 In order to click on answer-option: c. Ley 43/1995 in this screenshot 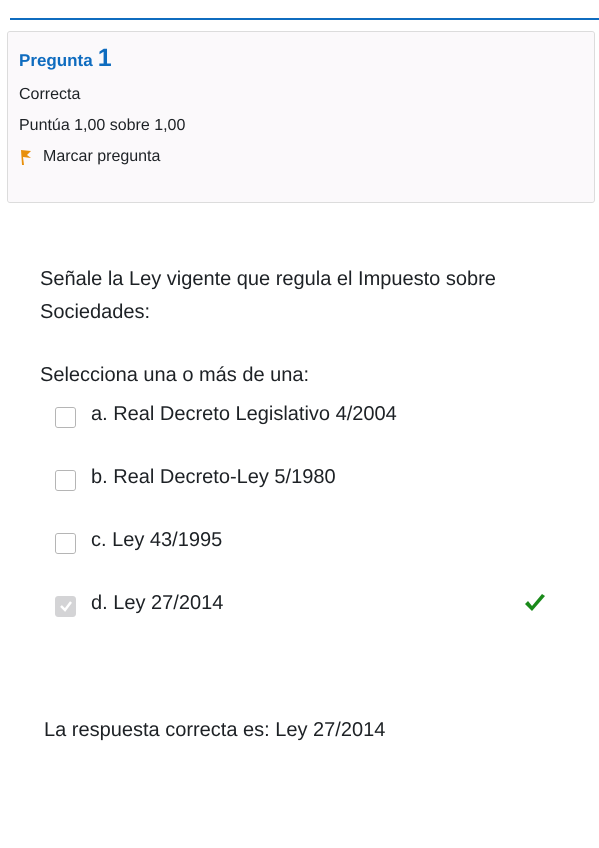, I will do `click(156, 540)`.